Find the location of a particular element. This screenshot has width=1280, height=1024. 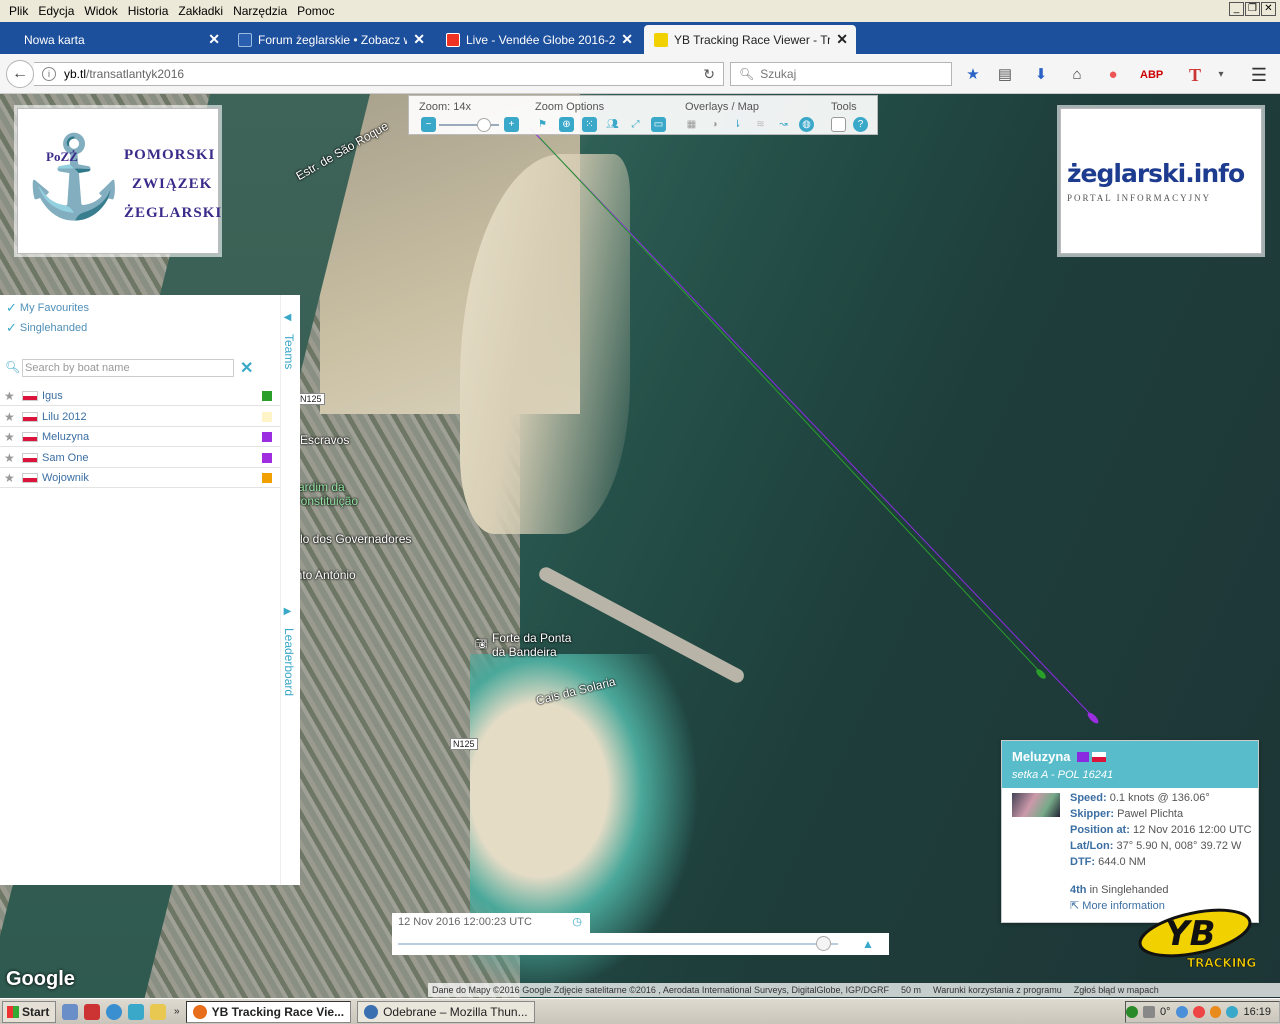

download-icon: ⬇ is located at coordinates (1041, 75).